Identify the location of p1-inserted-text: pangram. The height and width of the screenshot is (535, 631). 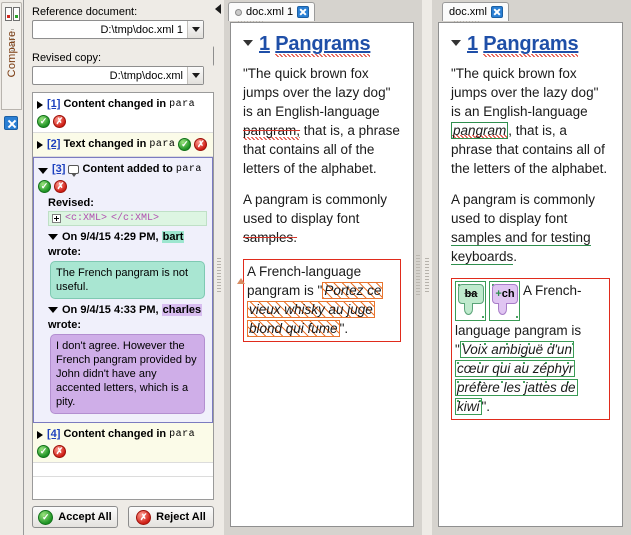
(480, 130).